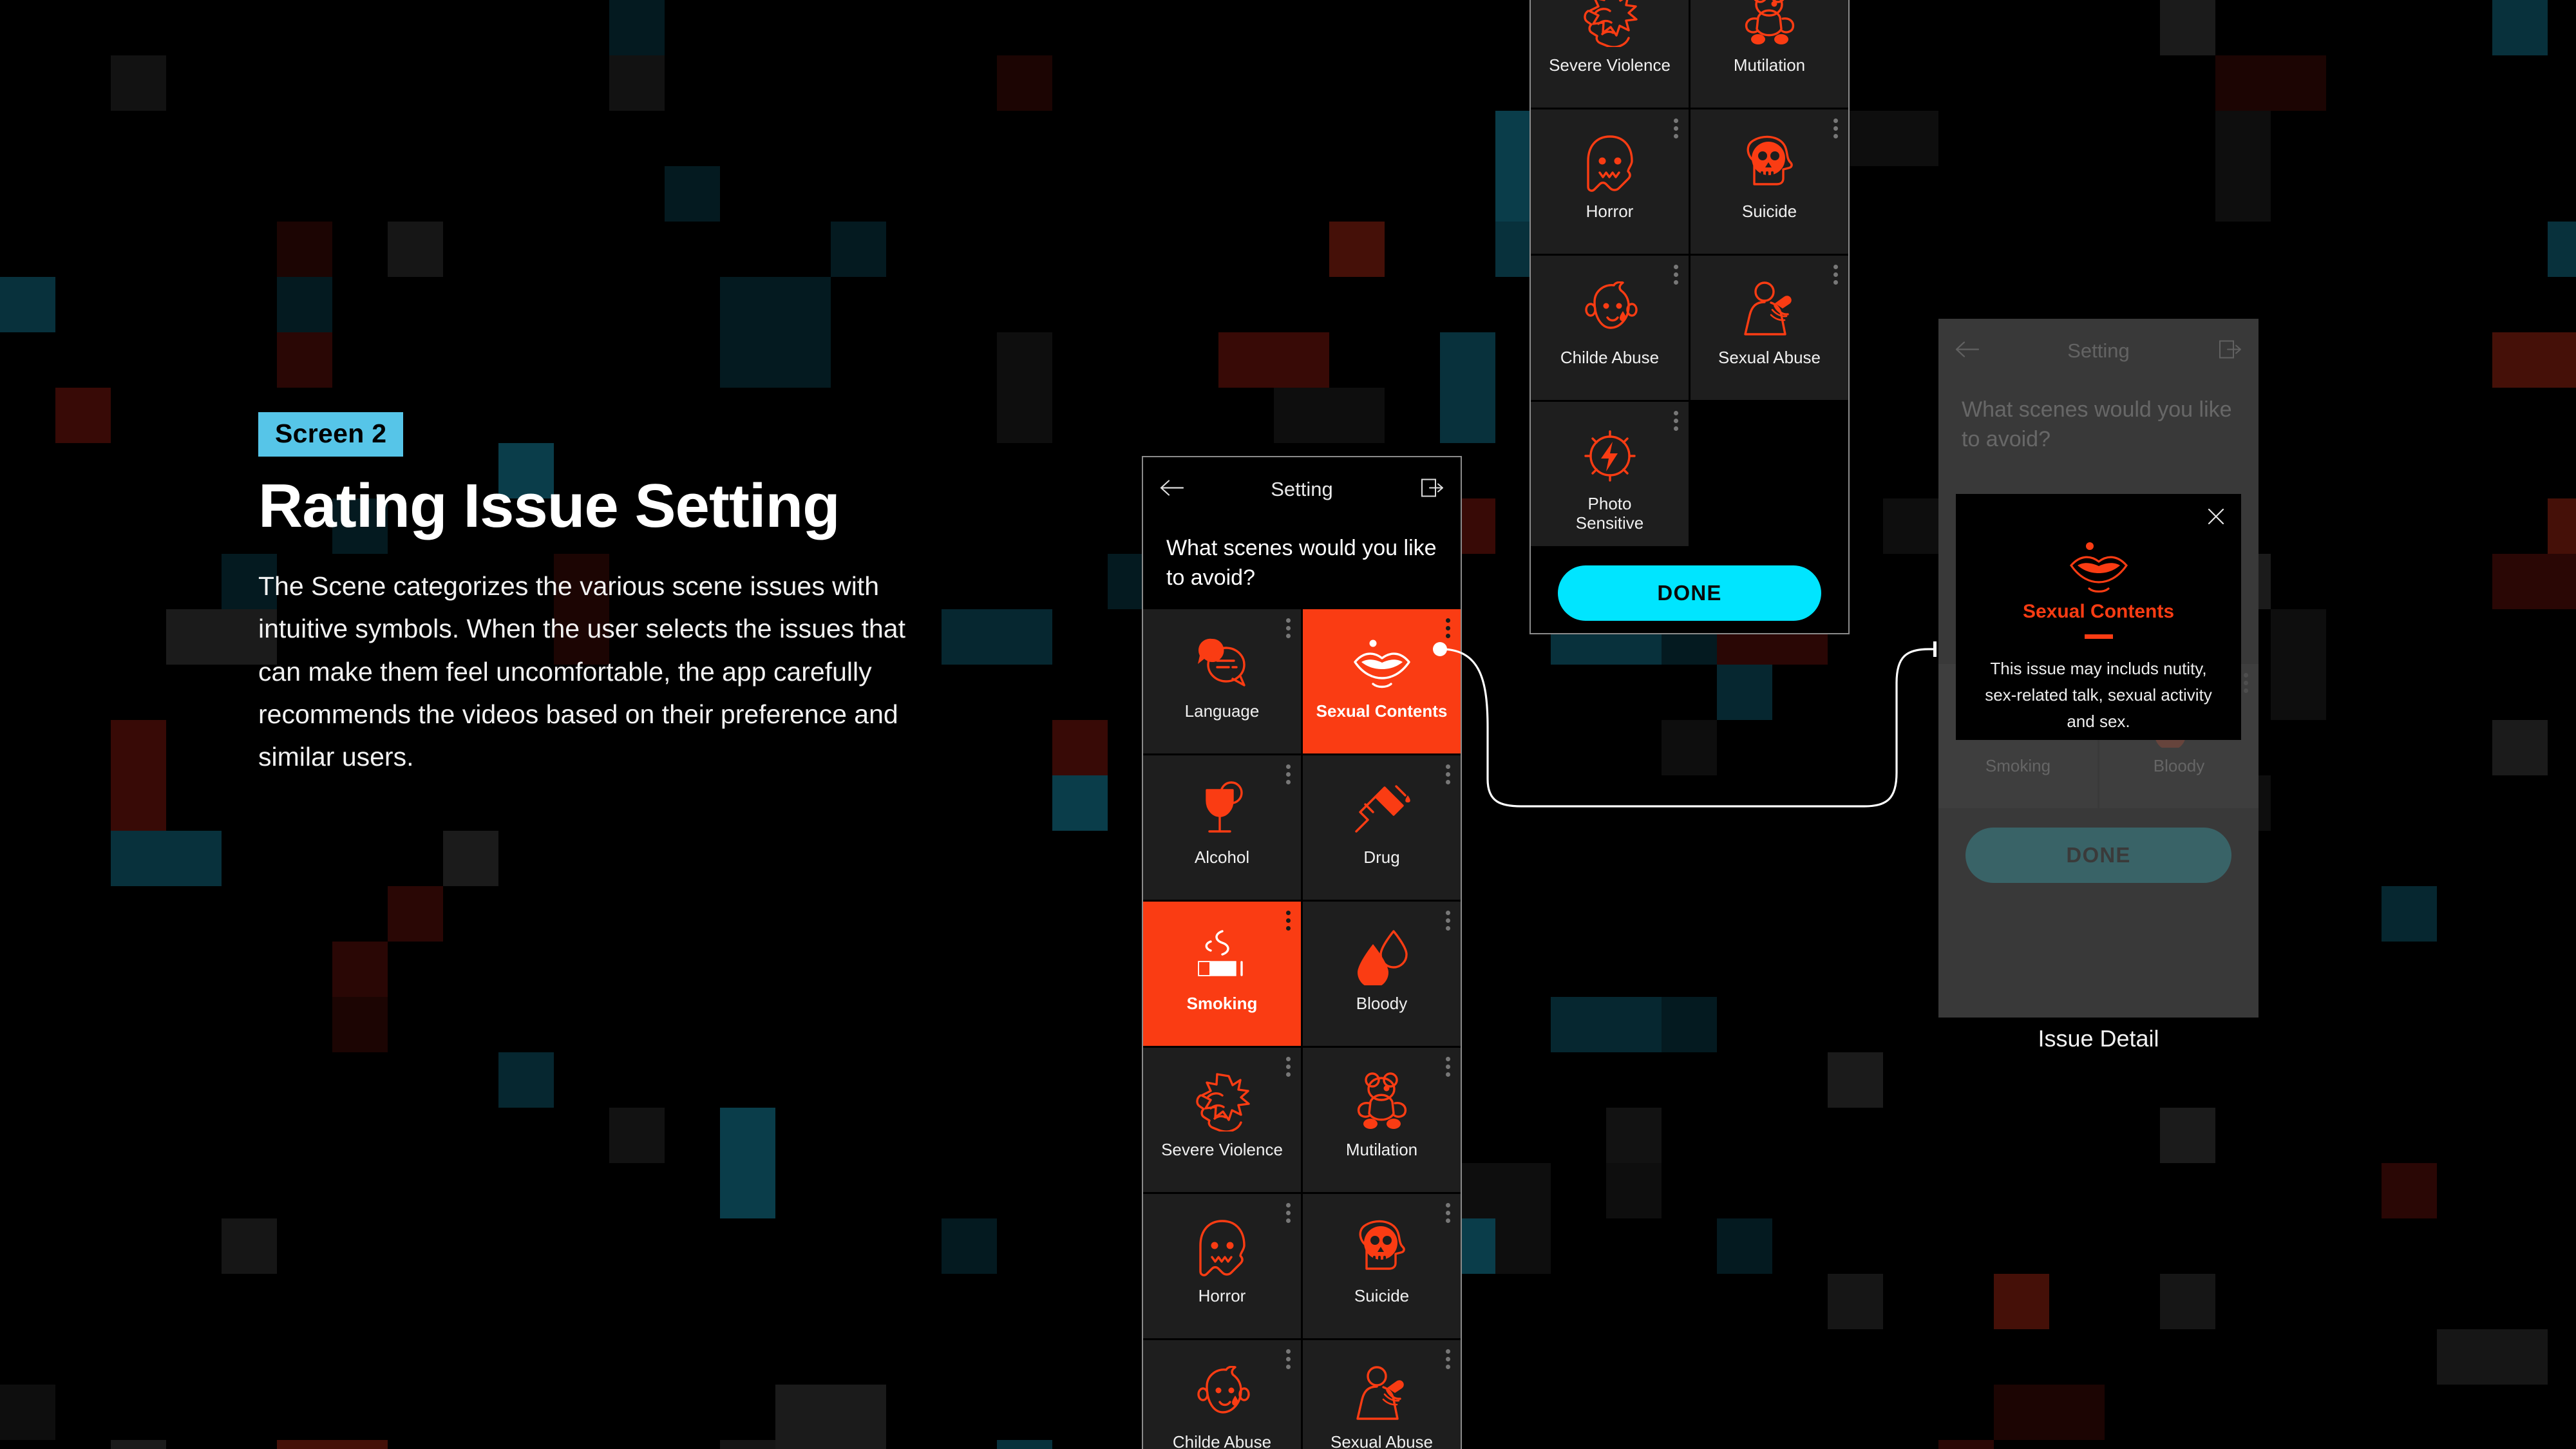 The height and width of the screenshot is (1449, 2576). I want to click on issue-tile-photo-sensitive: Photo Sensitive, so click(1610, 474).